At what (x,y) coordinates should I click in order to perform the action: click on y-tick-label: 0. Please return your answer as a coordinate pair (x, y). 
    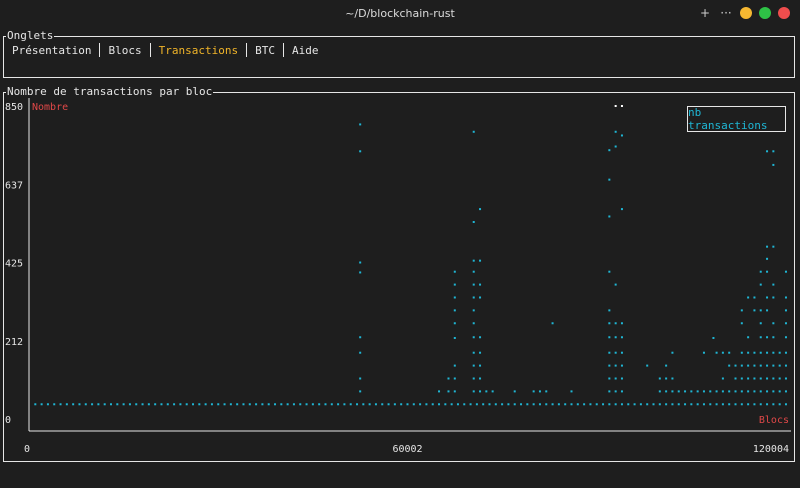
    Looking at the image, I should click on (8, 420).